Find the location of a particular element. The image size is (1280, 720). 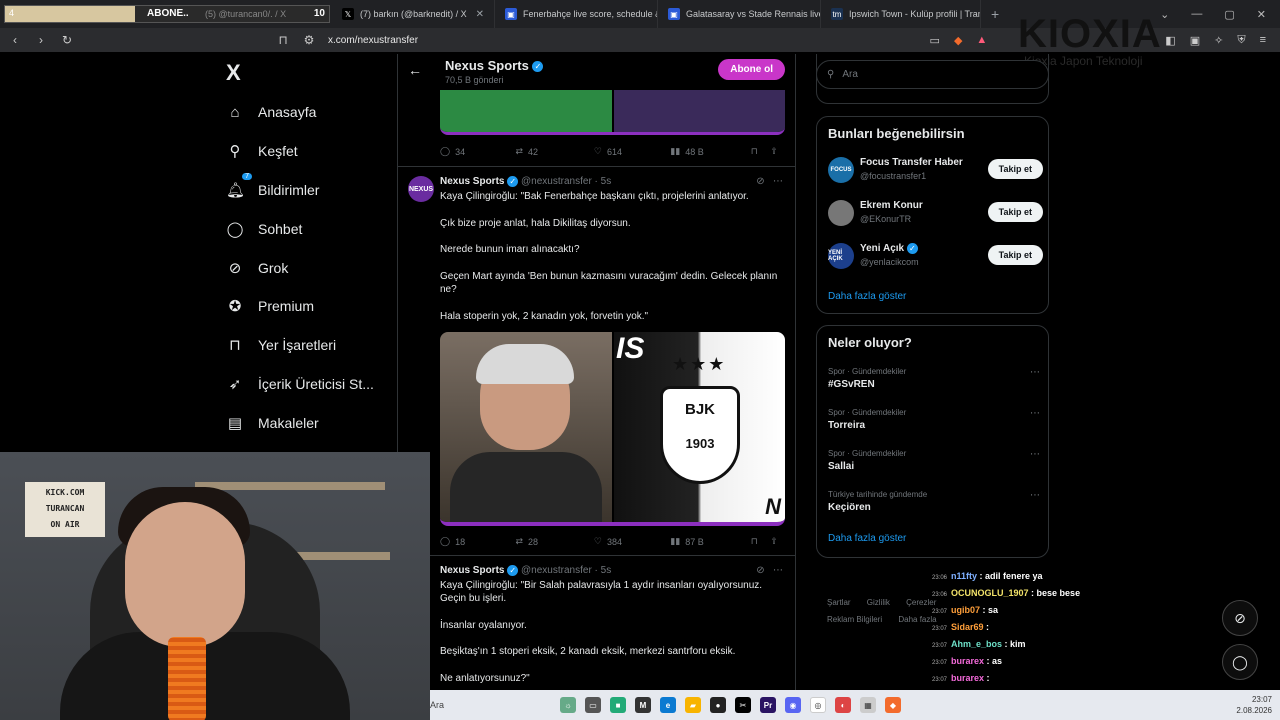

footer-link: Daha fazla is located at coordinates (917, 619).